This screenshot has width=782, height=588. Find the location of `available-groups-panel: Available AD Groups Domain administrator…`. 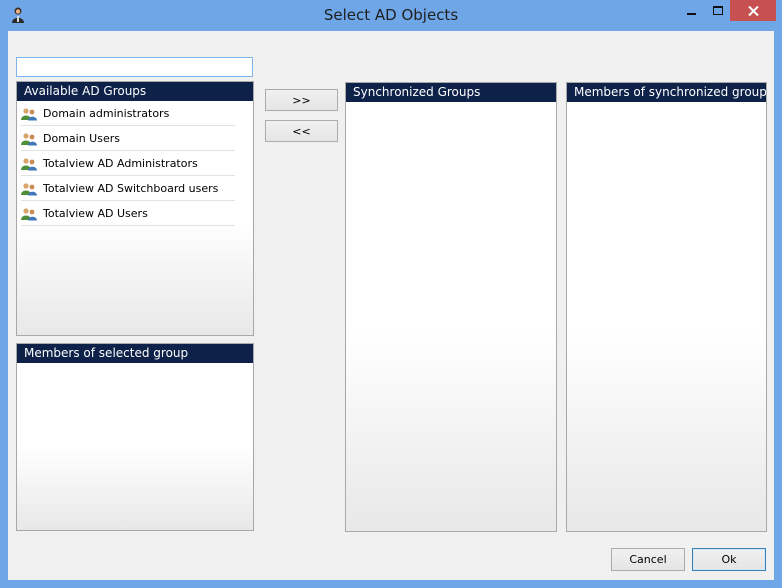

available-groups-panel: Available AD Groups Domain administrator… is located at coordinates (135, 208).